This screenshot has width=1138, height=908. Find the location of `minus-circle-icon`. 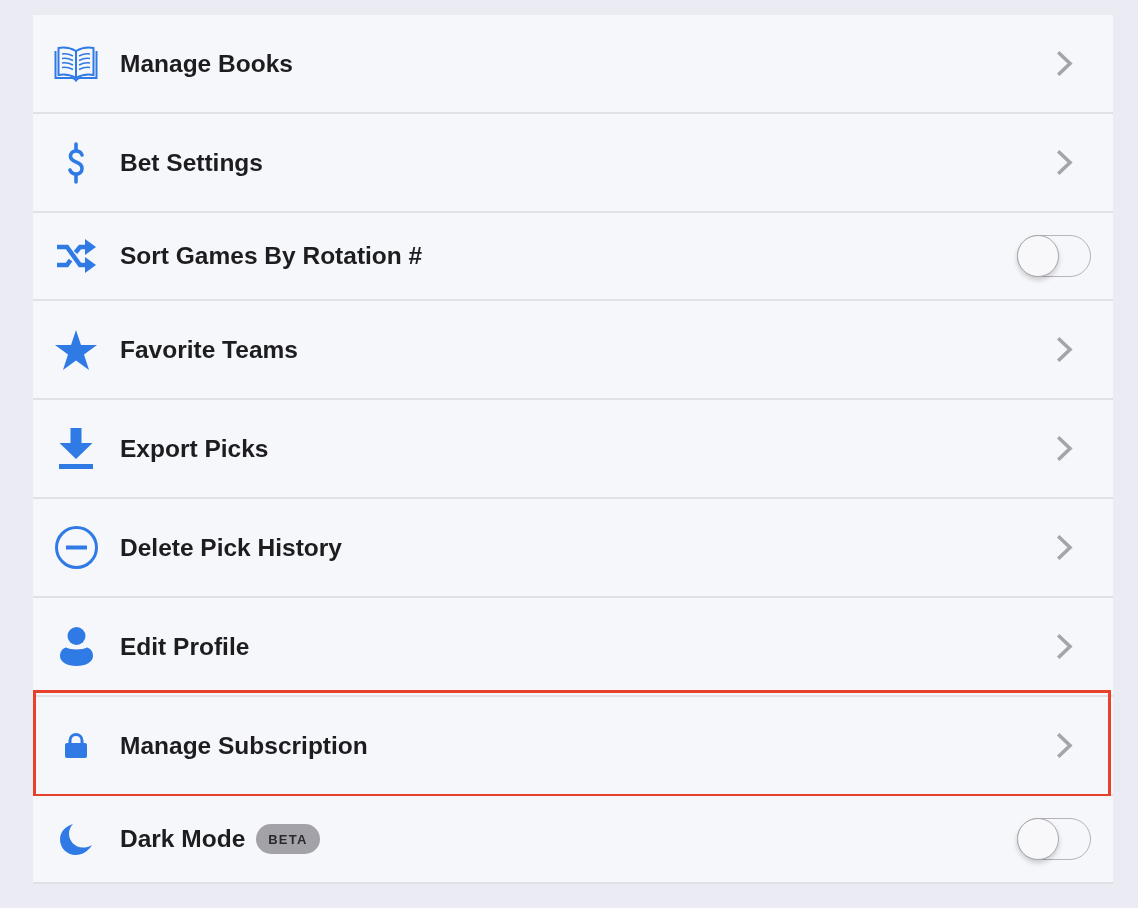

minus-circle-icon is located at coordinates (76, 547).